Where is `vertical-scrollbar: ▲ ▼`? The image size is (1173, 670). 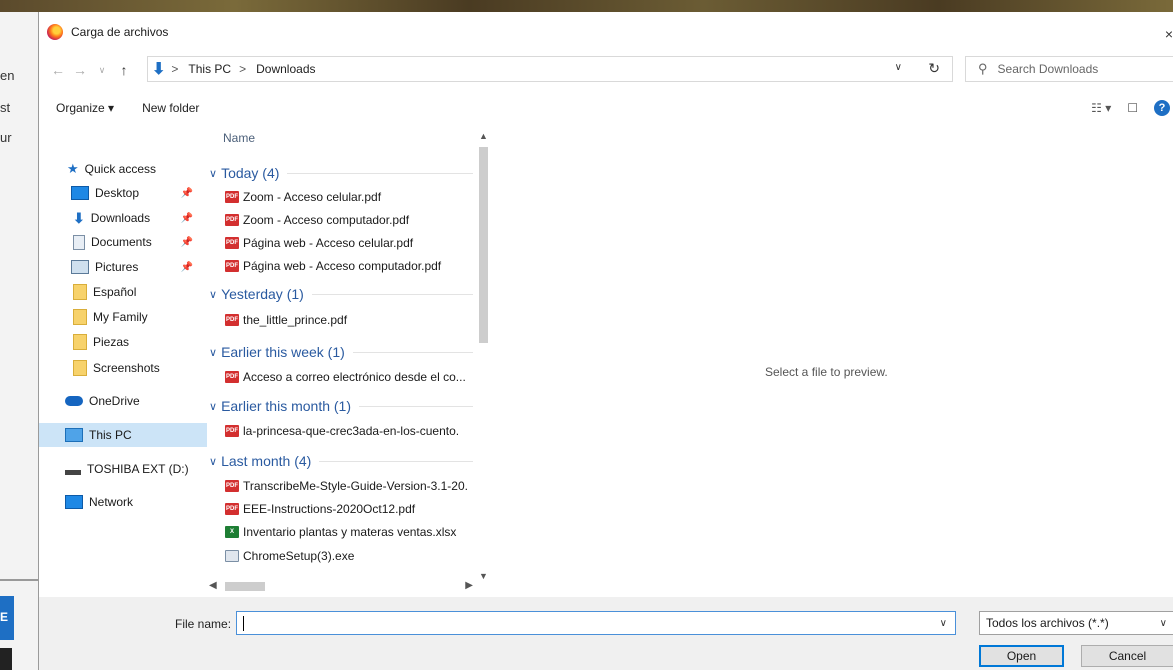 vertical-scrollbar: ▲ ▼ is located at coordinates (483, 355).